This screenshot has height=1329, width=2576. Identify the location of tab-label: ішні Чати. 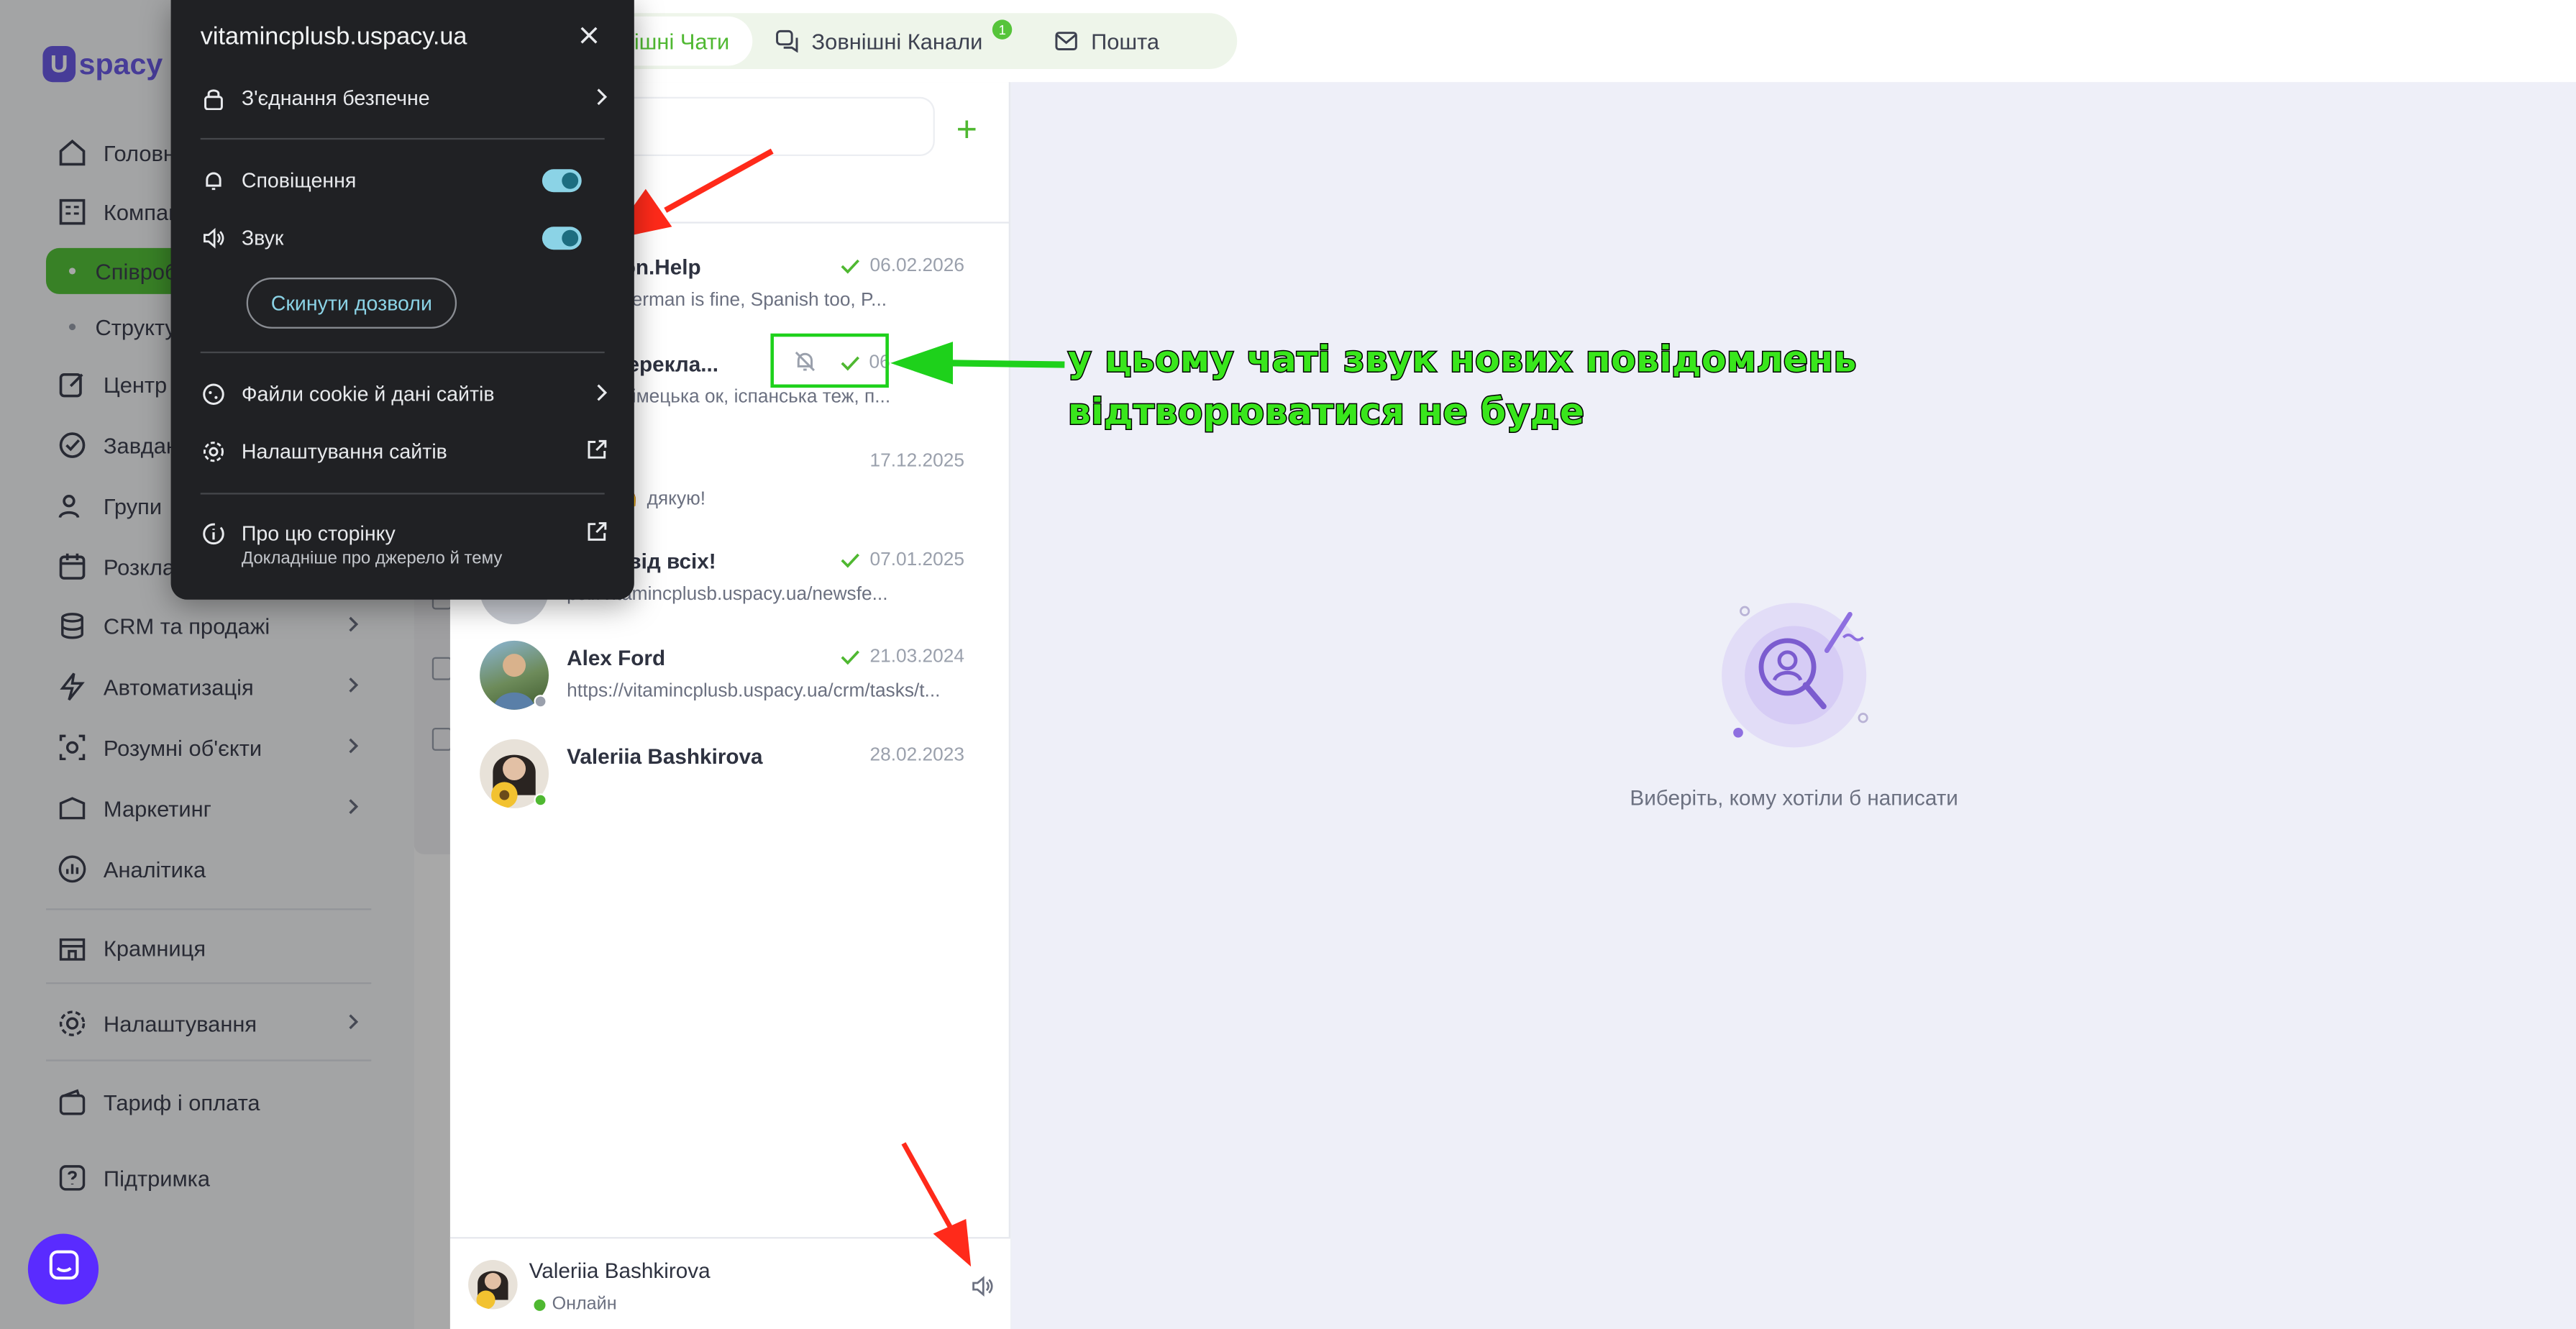
(682, 41).